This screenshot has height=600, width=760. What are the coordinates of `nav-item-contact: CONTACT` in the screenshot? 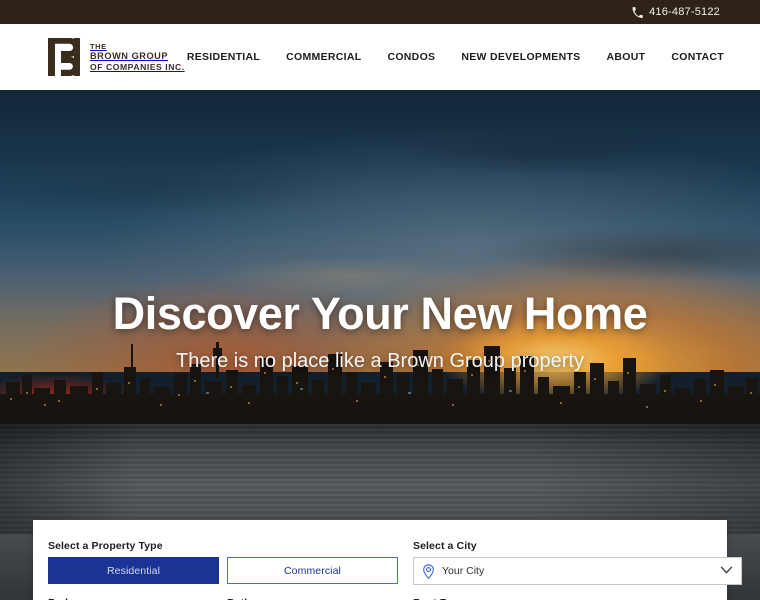 It's located at (697, 57).